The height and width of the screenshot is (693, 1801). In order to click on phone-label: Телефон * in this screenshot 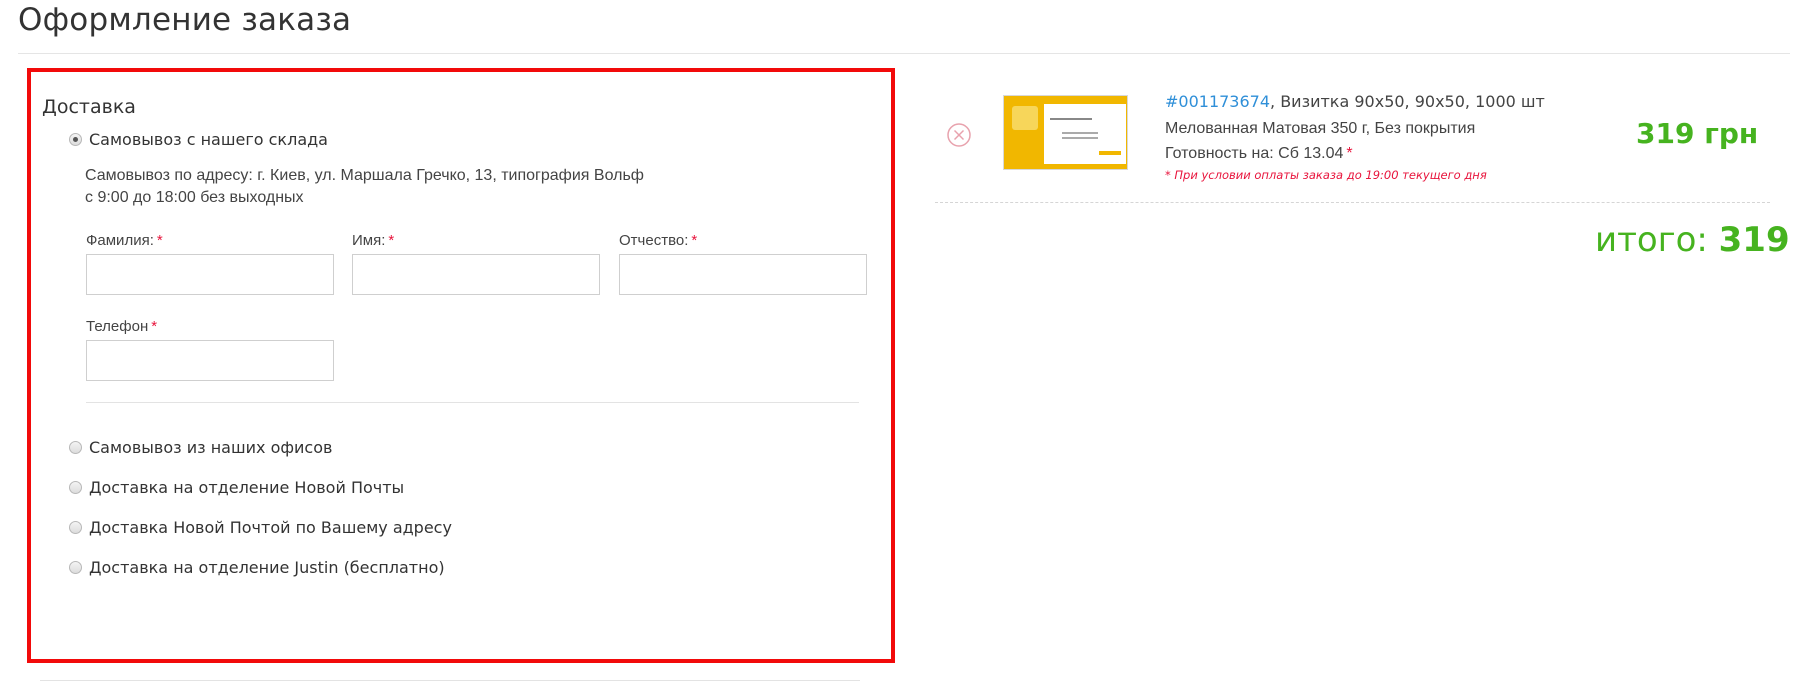, I will do `click(122, 326)`.